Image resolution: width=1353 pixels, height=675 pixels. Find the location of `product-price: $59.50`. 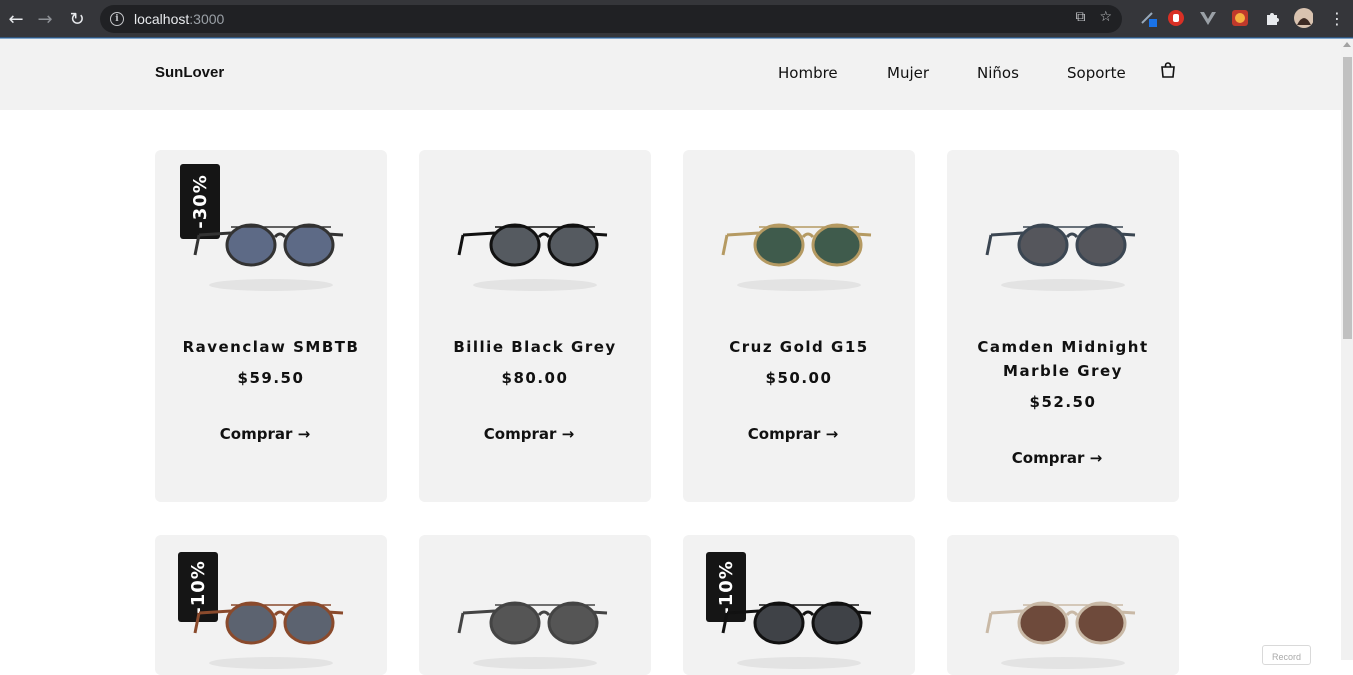

product-price: $59.50 is located at coordinates (271, 378).